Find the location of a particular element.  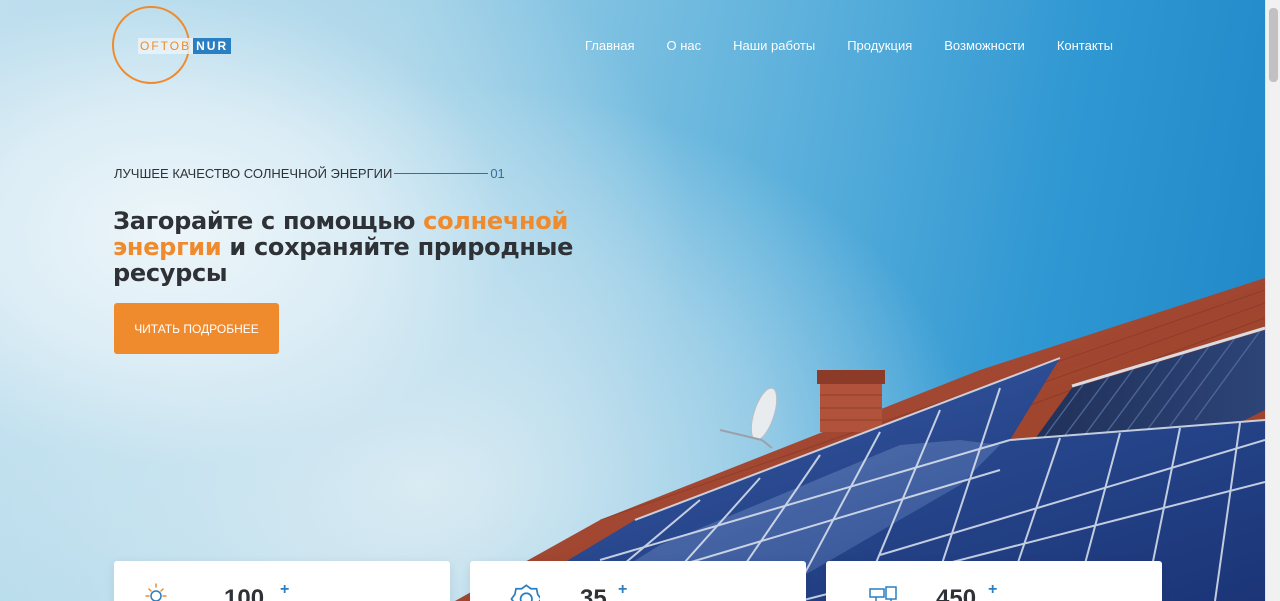

stat-value-1: 100 + is located at coordinates (256, 591).